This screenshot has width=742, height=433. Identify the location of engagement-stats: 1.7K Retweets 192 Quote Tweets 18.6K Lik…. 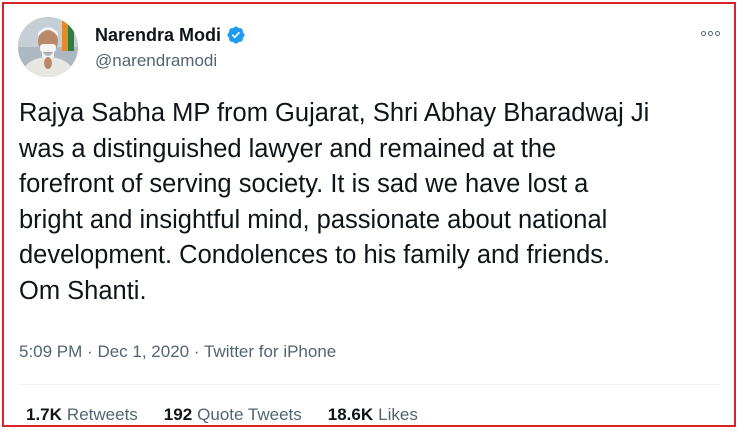
(222, 415).